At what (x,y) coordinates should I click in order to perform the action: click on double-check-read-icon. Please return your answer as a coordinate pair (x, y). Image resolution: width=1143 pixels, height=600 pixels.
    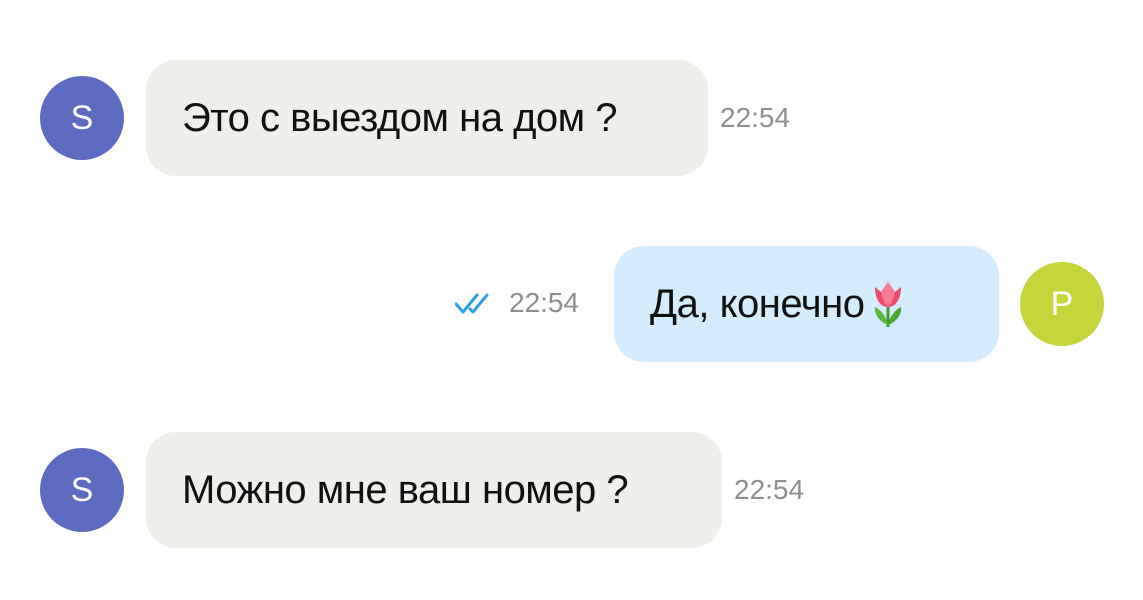
    Looking at the image, I should click on (472, 303).